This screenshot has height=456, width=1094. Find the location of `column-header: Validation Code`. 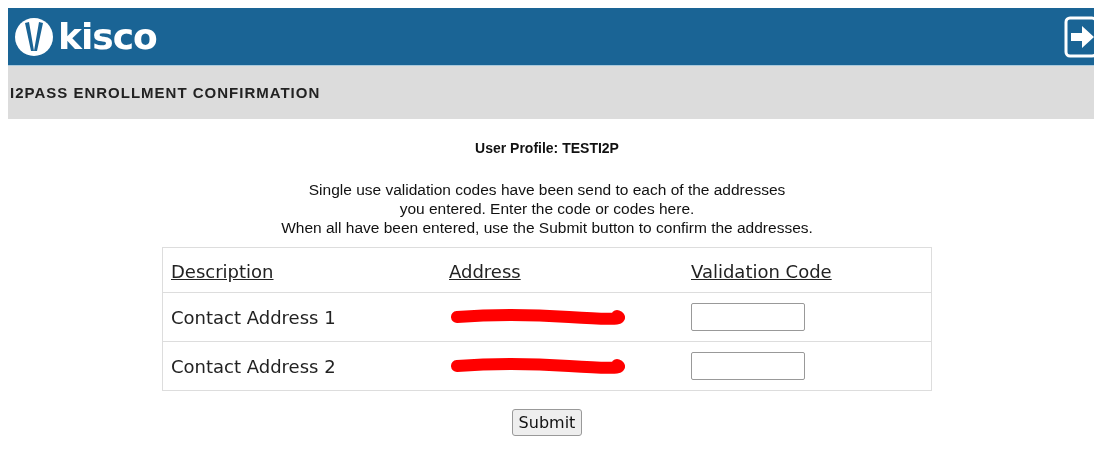

column-header: Validation Code is located at coordinates (807, 270).